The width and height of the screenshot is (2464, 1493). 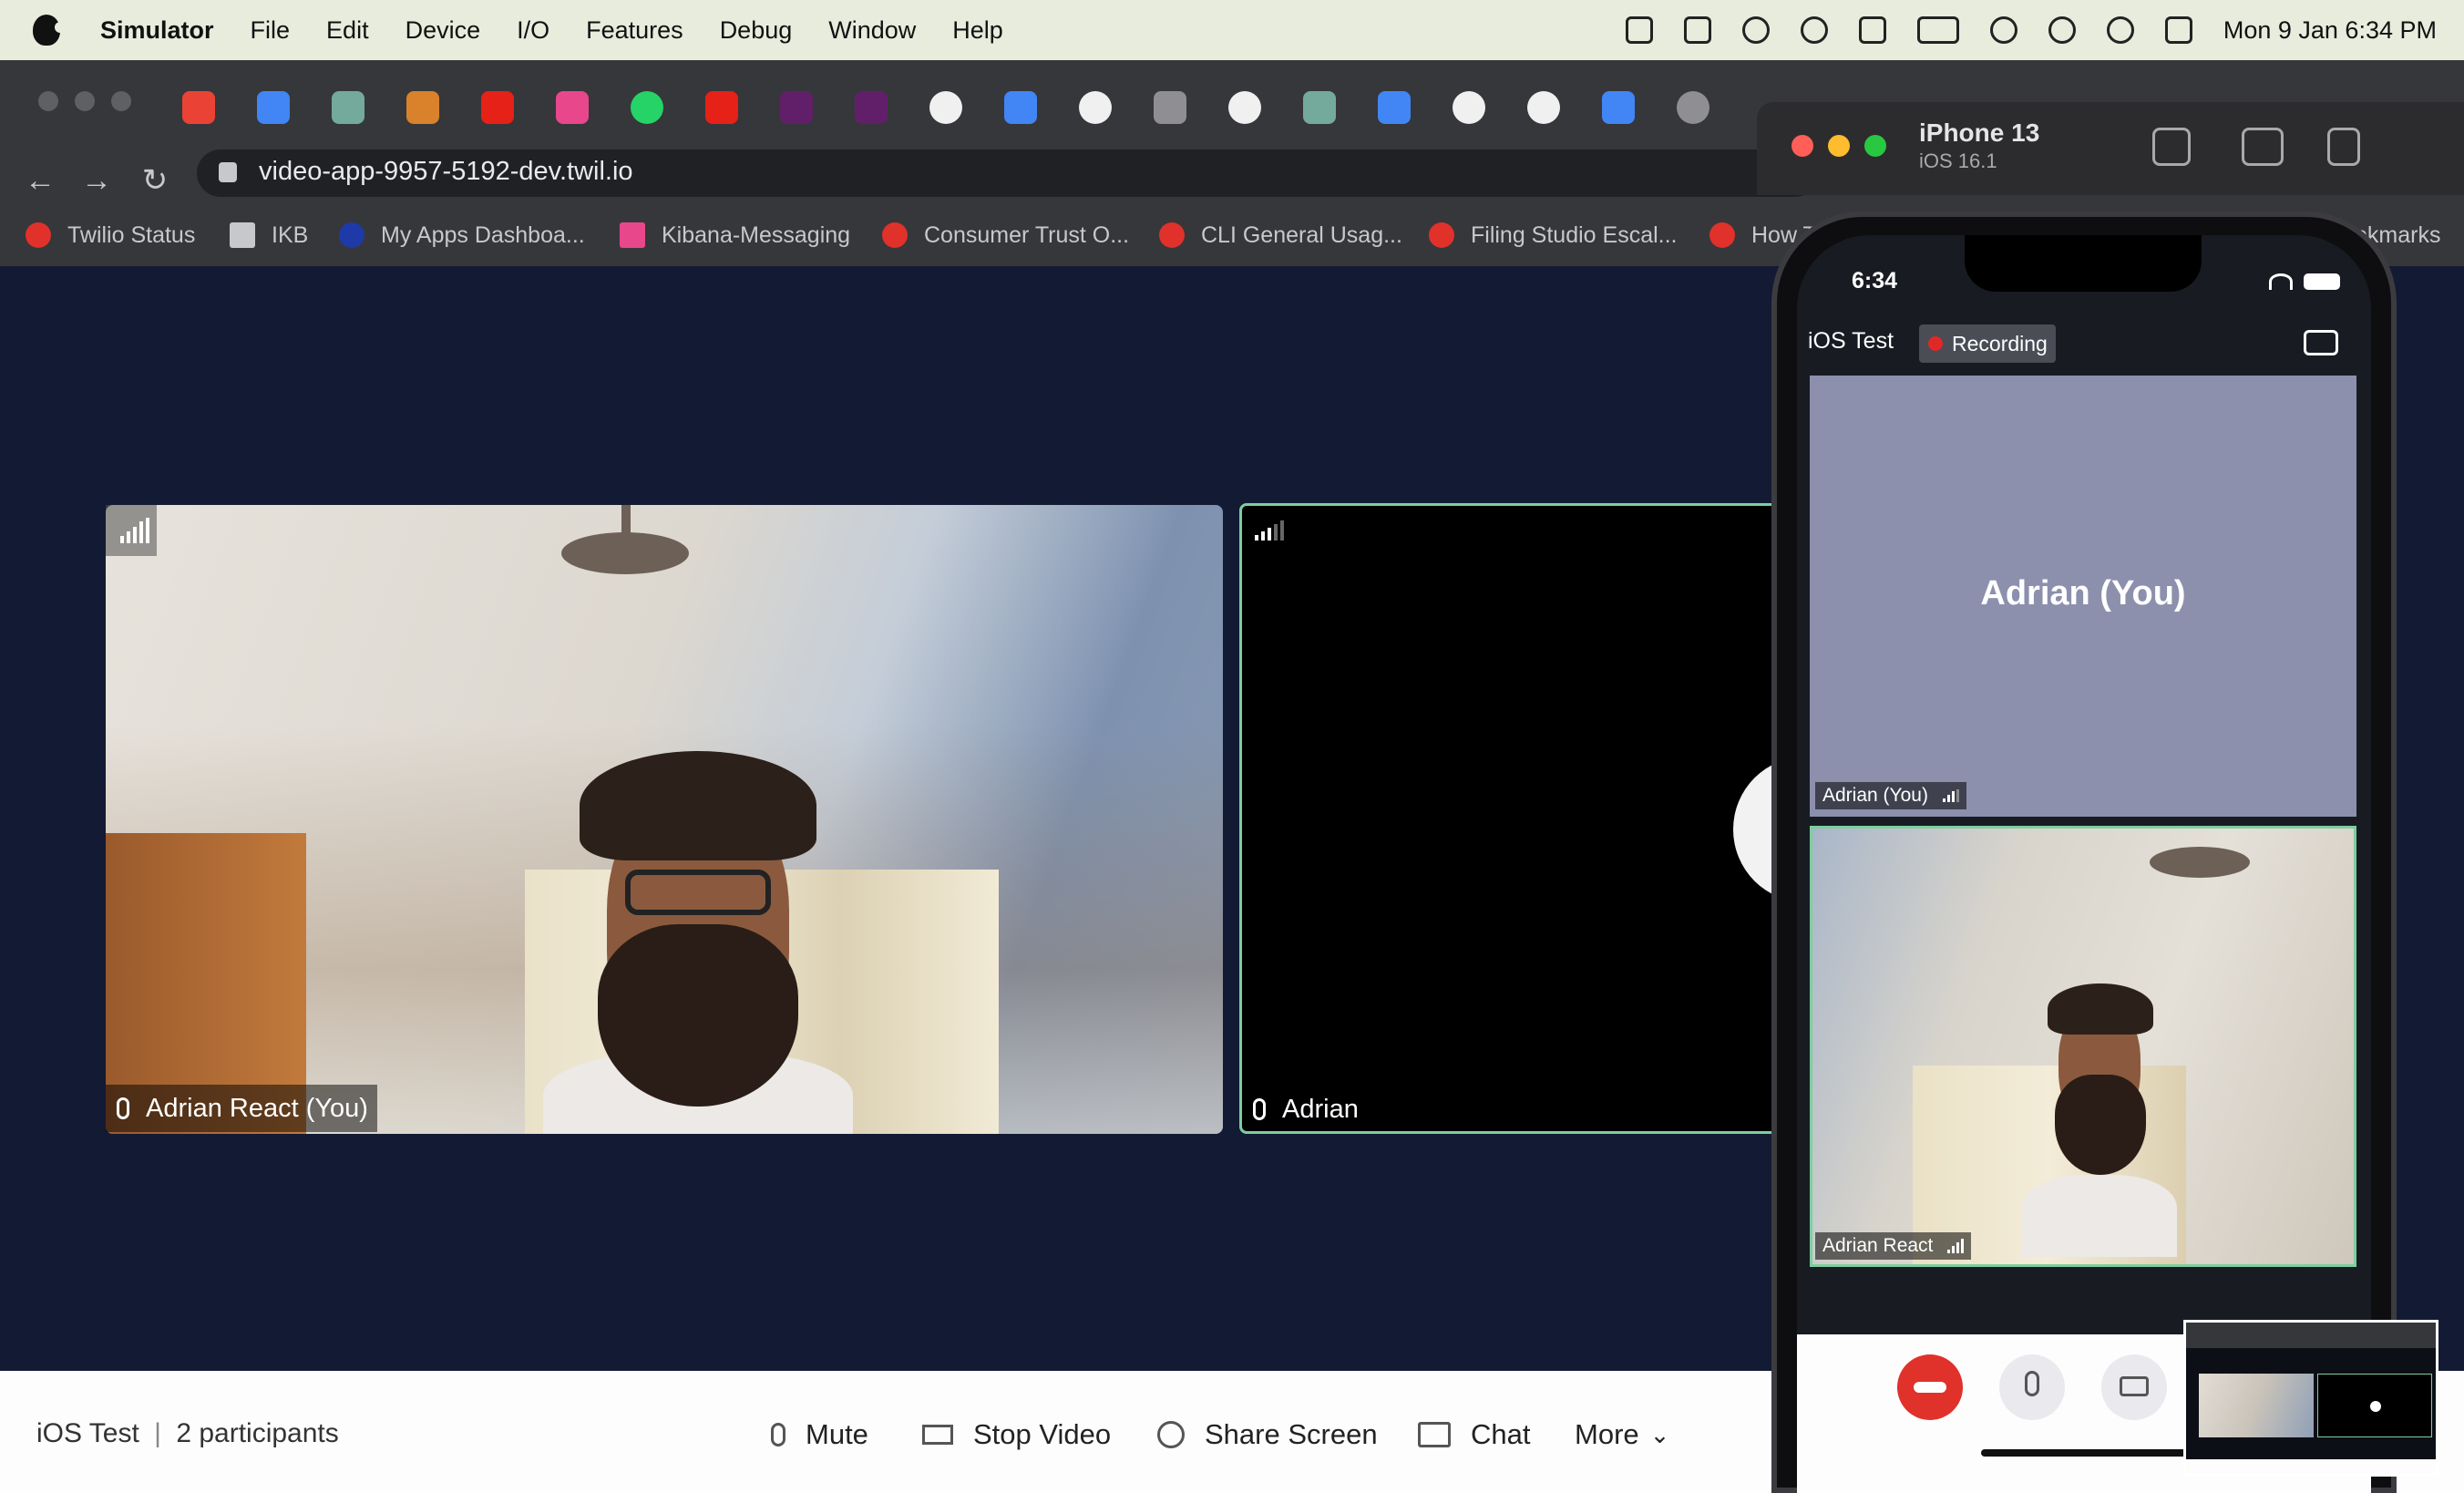 What do you see at coordinates (1839, 146) in the screenshot?
I see `sim-minimize-icon` at bounding box center [1839, 146].